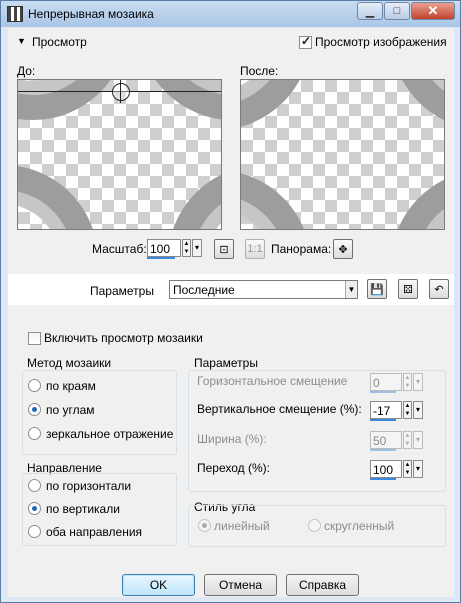 The image size is (461, 603). I want to click on maximize-icon: □, so click(397, 11).